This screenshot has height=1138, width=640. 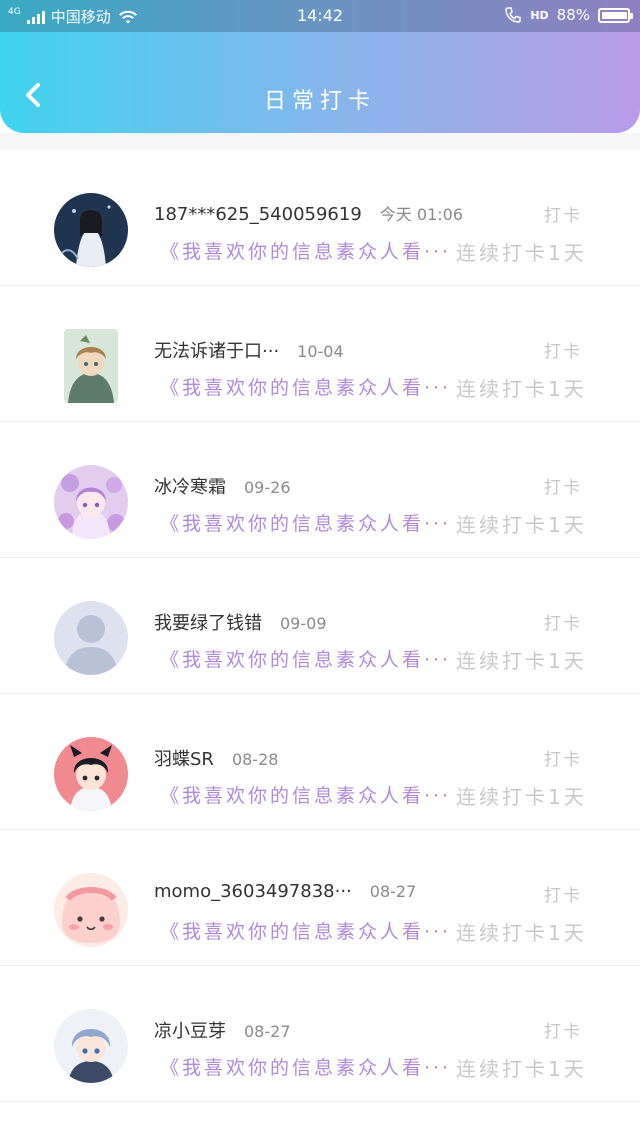 I want to click on user-name: momo_3603497838···, so click(x=253, y=891).